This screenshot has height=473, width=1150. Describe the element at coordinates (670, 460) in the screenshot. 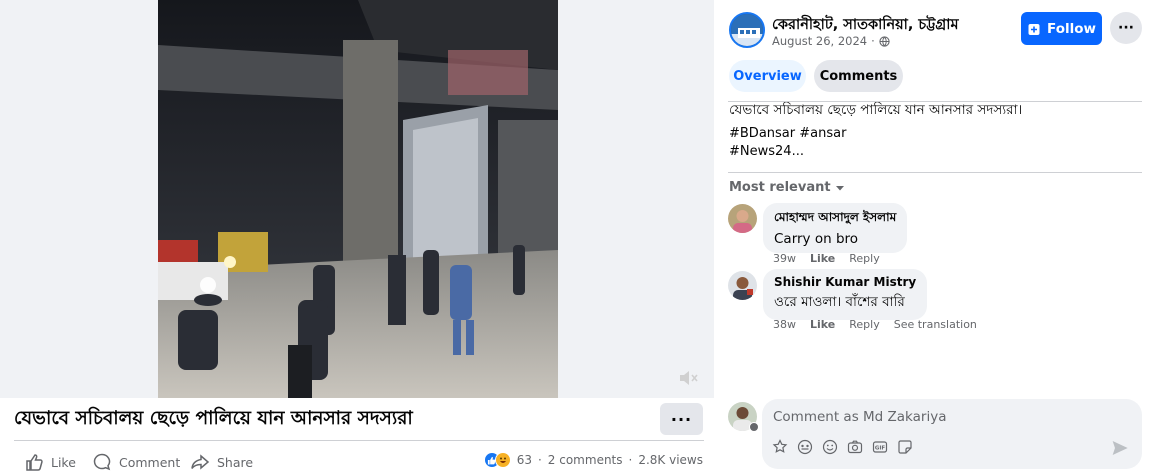

I see `views-count: 2.8K views` at that location.